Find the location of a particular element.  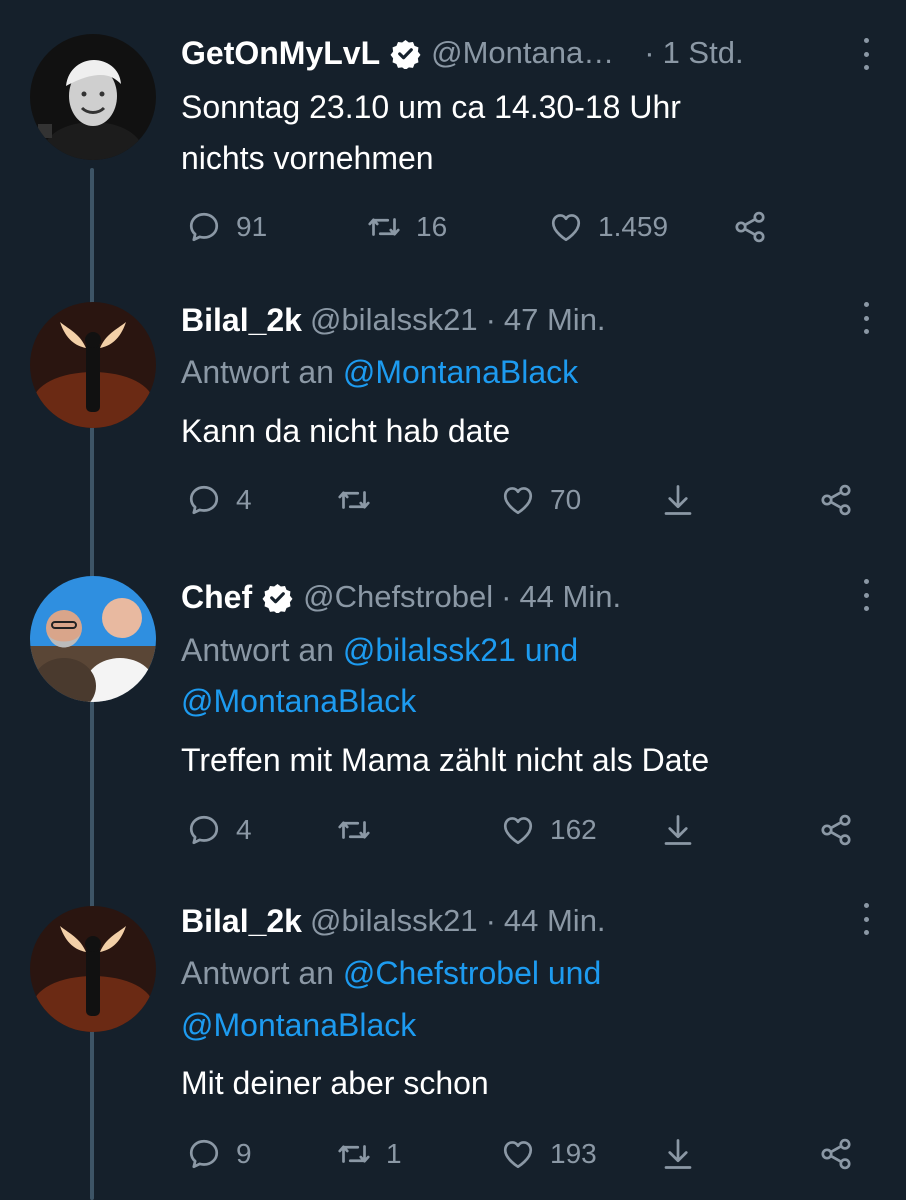

tweet-text: Kann da nicht hab date is located at coordinates (346, 431).